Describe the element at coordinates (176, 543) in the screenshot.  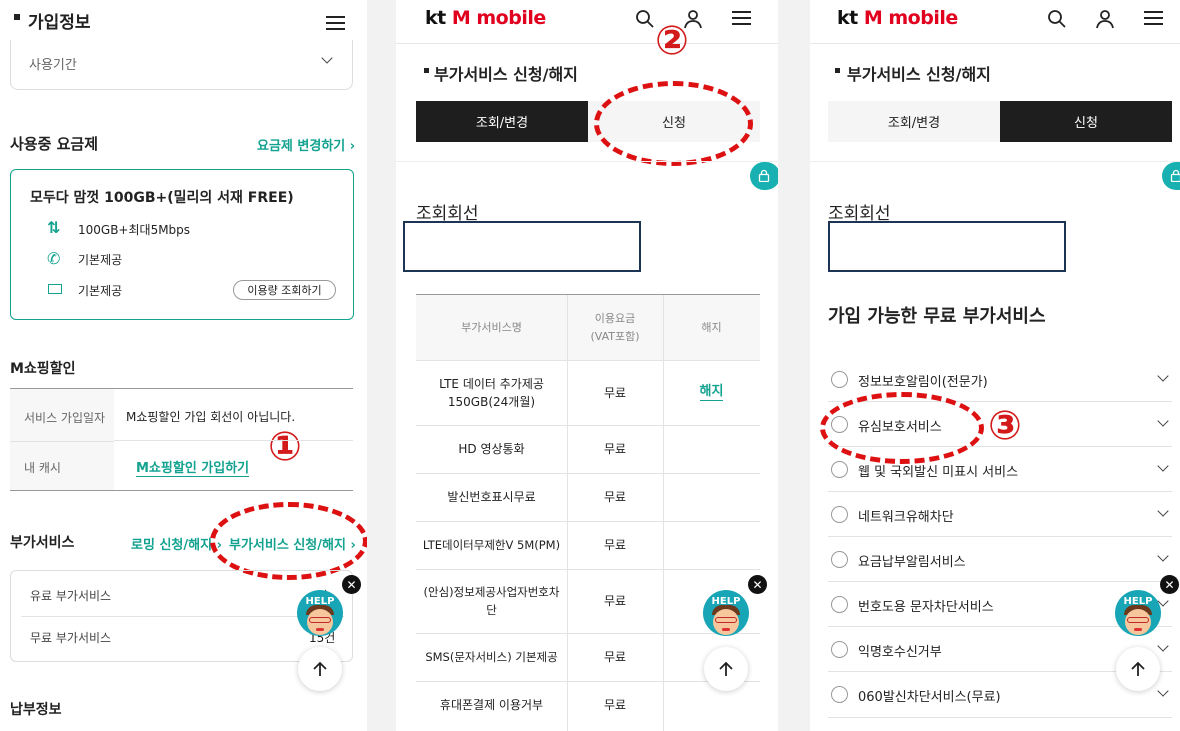
I see `roaming-link: 로밍 신청/해지 ›` at that location.